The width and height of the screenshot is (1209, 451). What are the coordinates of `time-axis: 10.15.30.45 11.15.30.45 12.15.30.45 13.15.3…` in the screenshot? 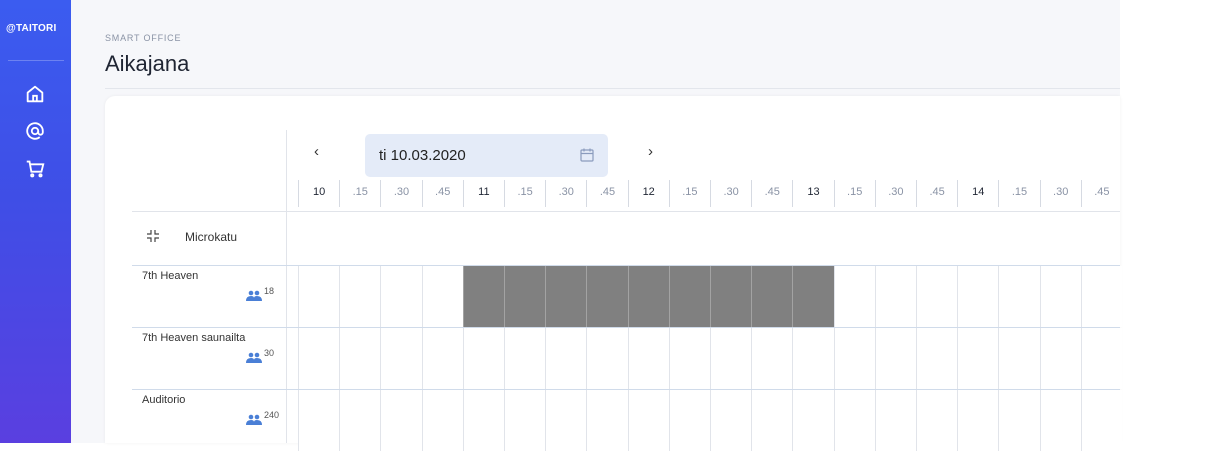 It's located at (703, 193).